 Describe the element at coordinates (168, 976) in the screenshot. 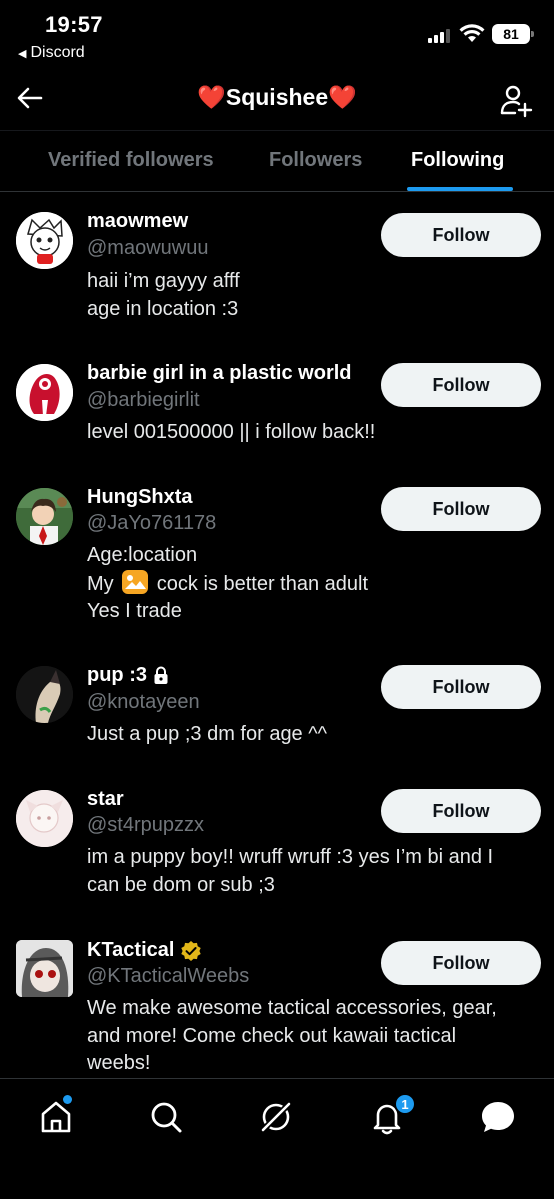

I see `user-handle: @KTacticalWeebs` at that location.